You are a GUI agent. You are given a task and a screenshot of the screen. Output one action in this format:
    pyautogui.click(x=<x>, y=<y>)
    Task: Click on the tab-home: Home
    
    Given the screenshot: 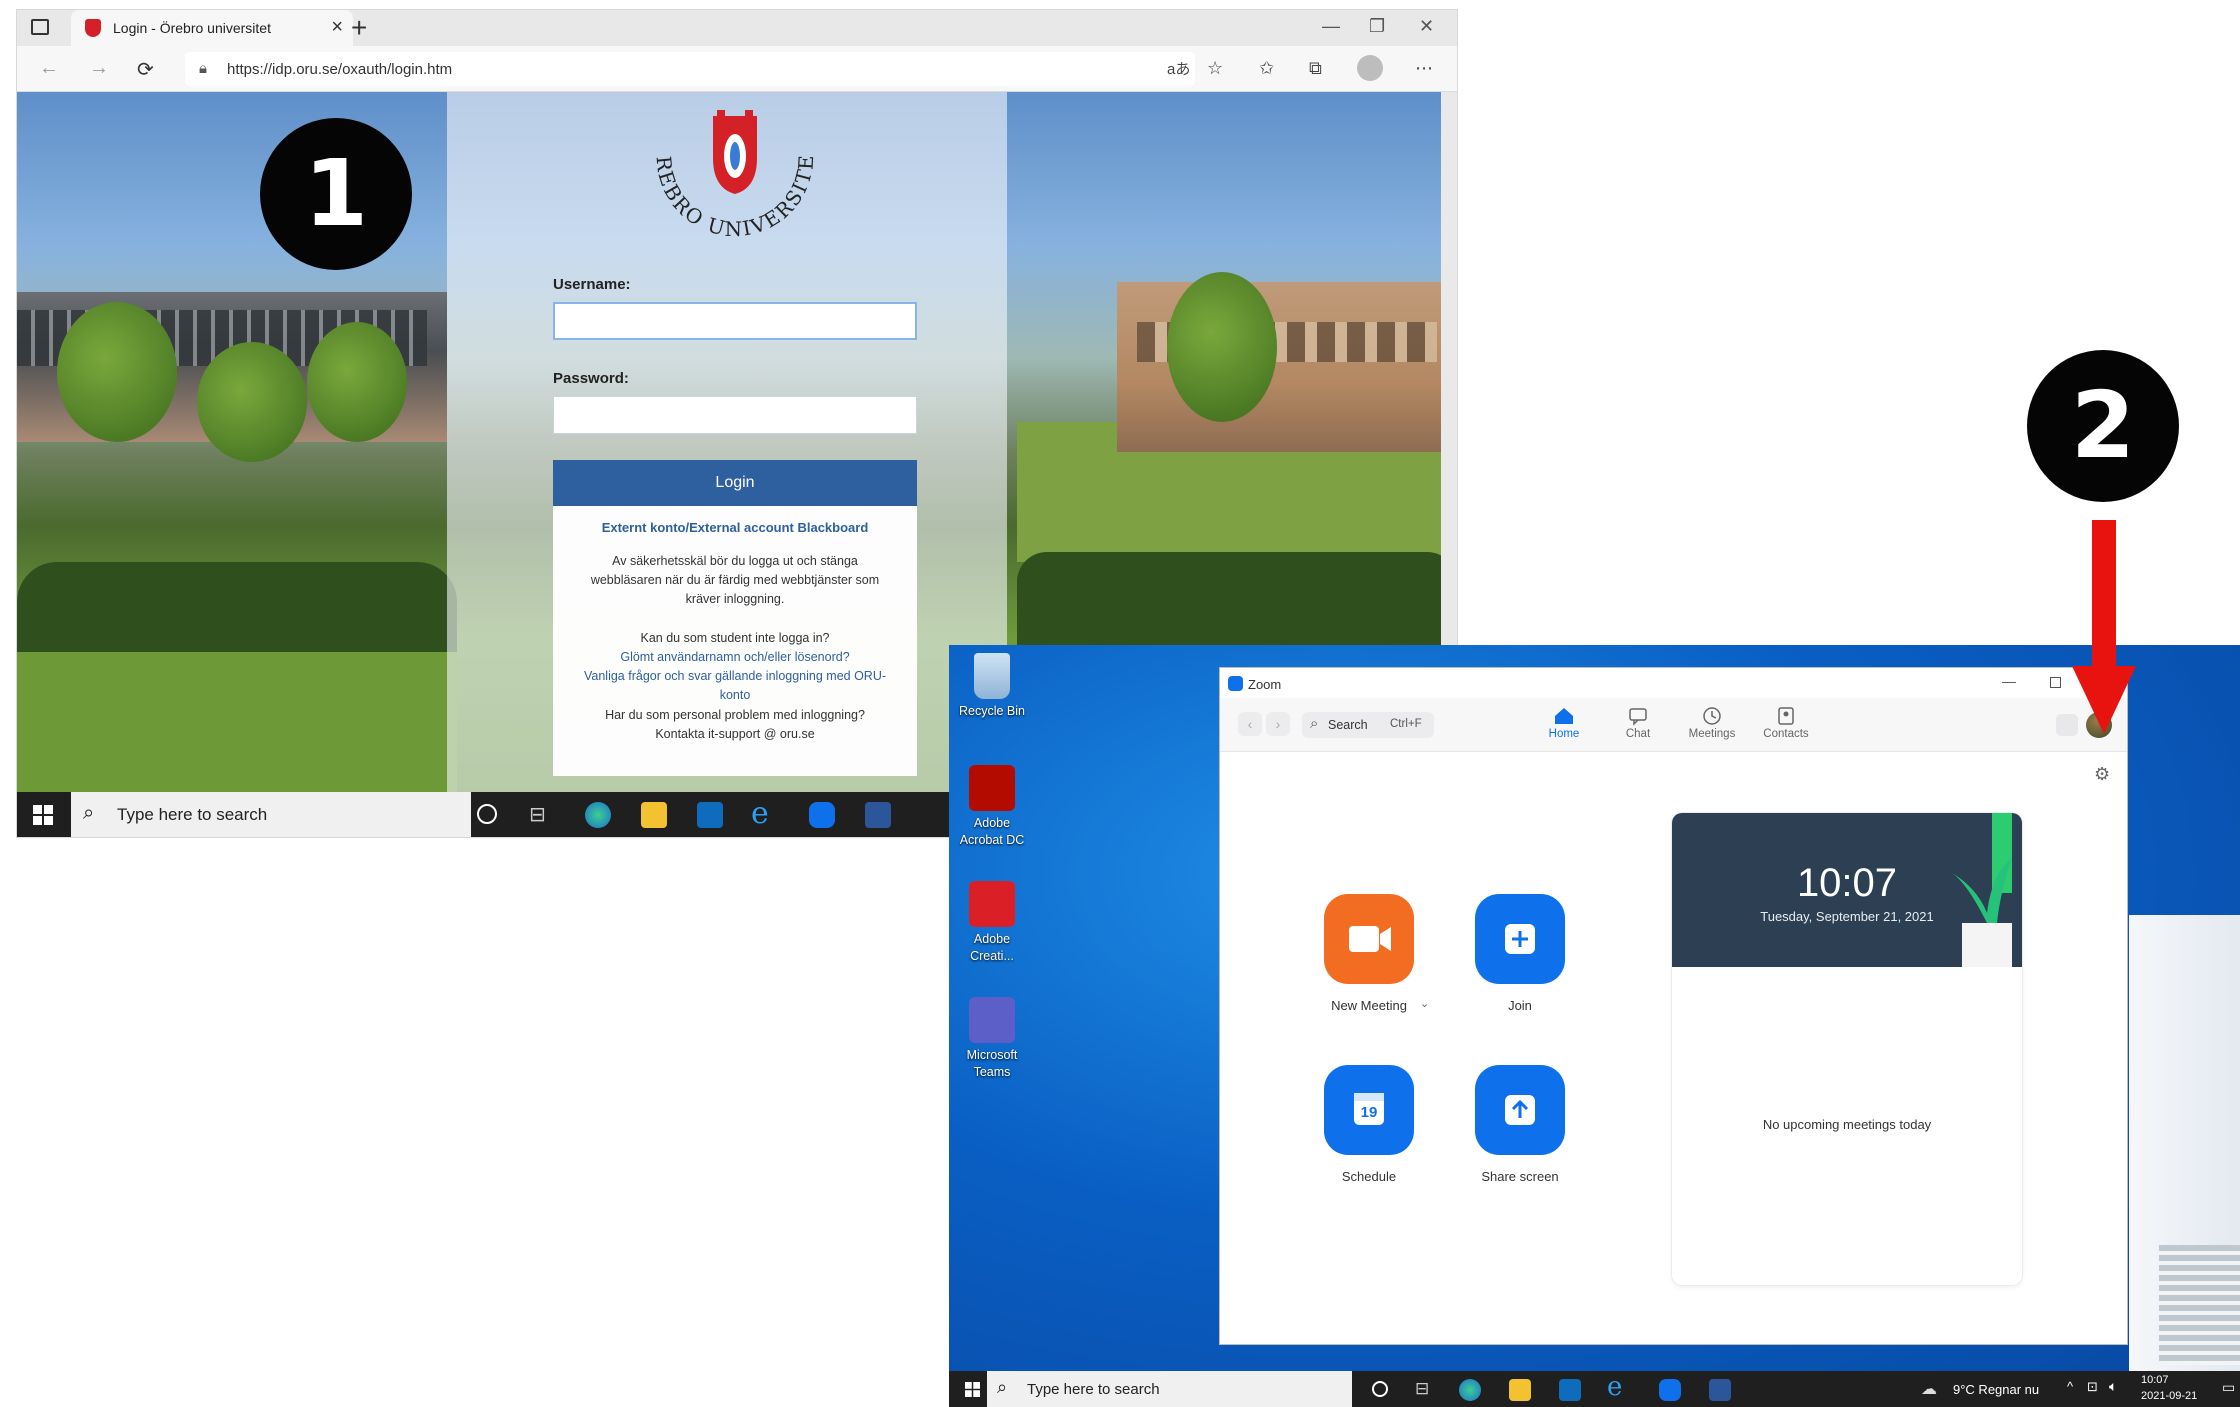 What is the action you would take?
    pyautogui.click(x=1564, y=723)
    